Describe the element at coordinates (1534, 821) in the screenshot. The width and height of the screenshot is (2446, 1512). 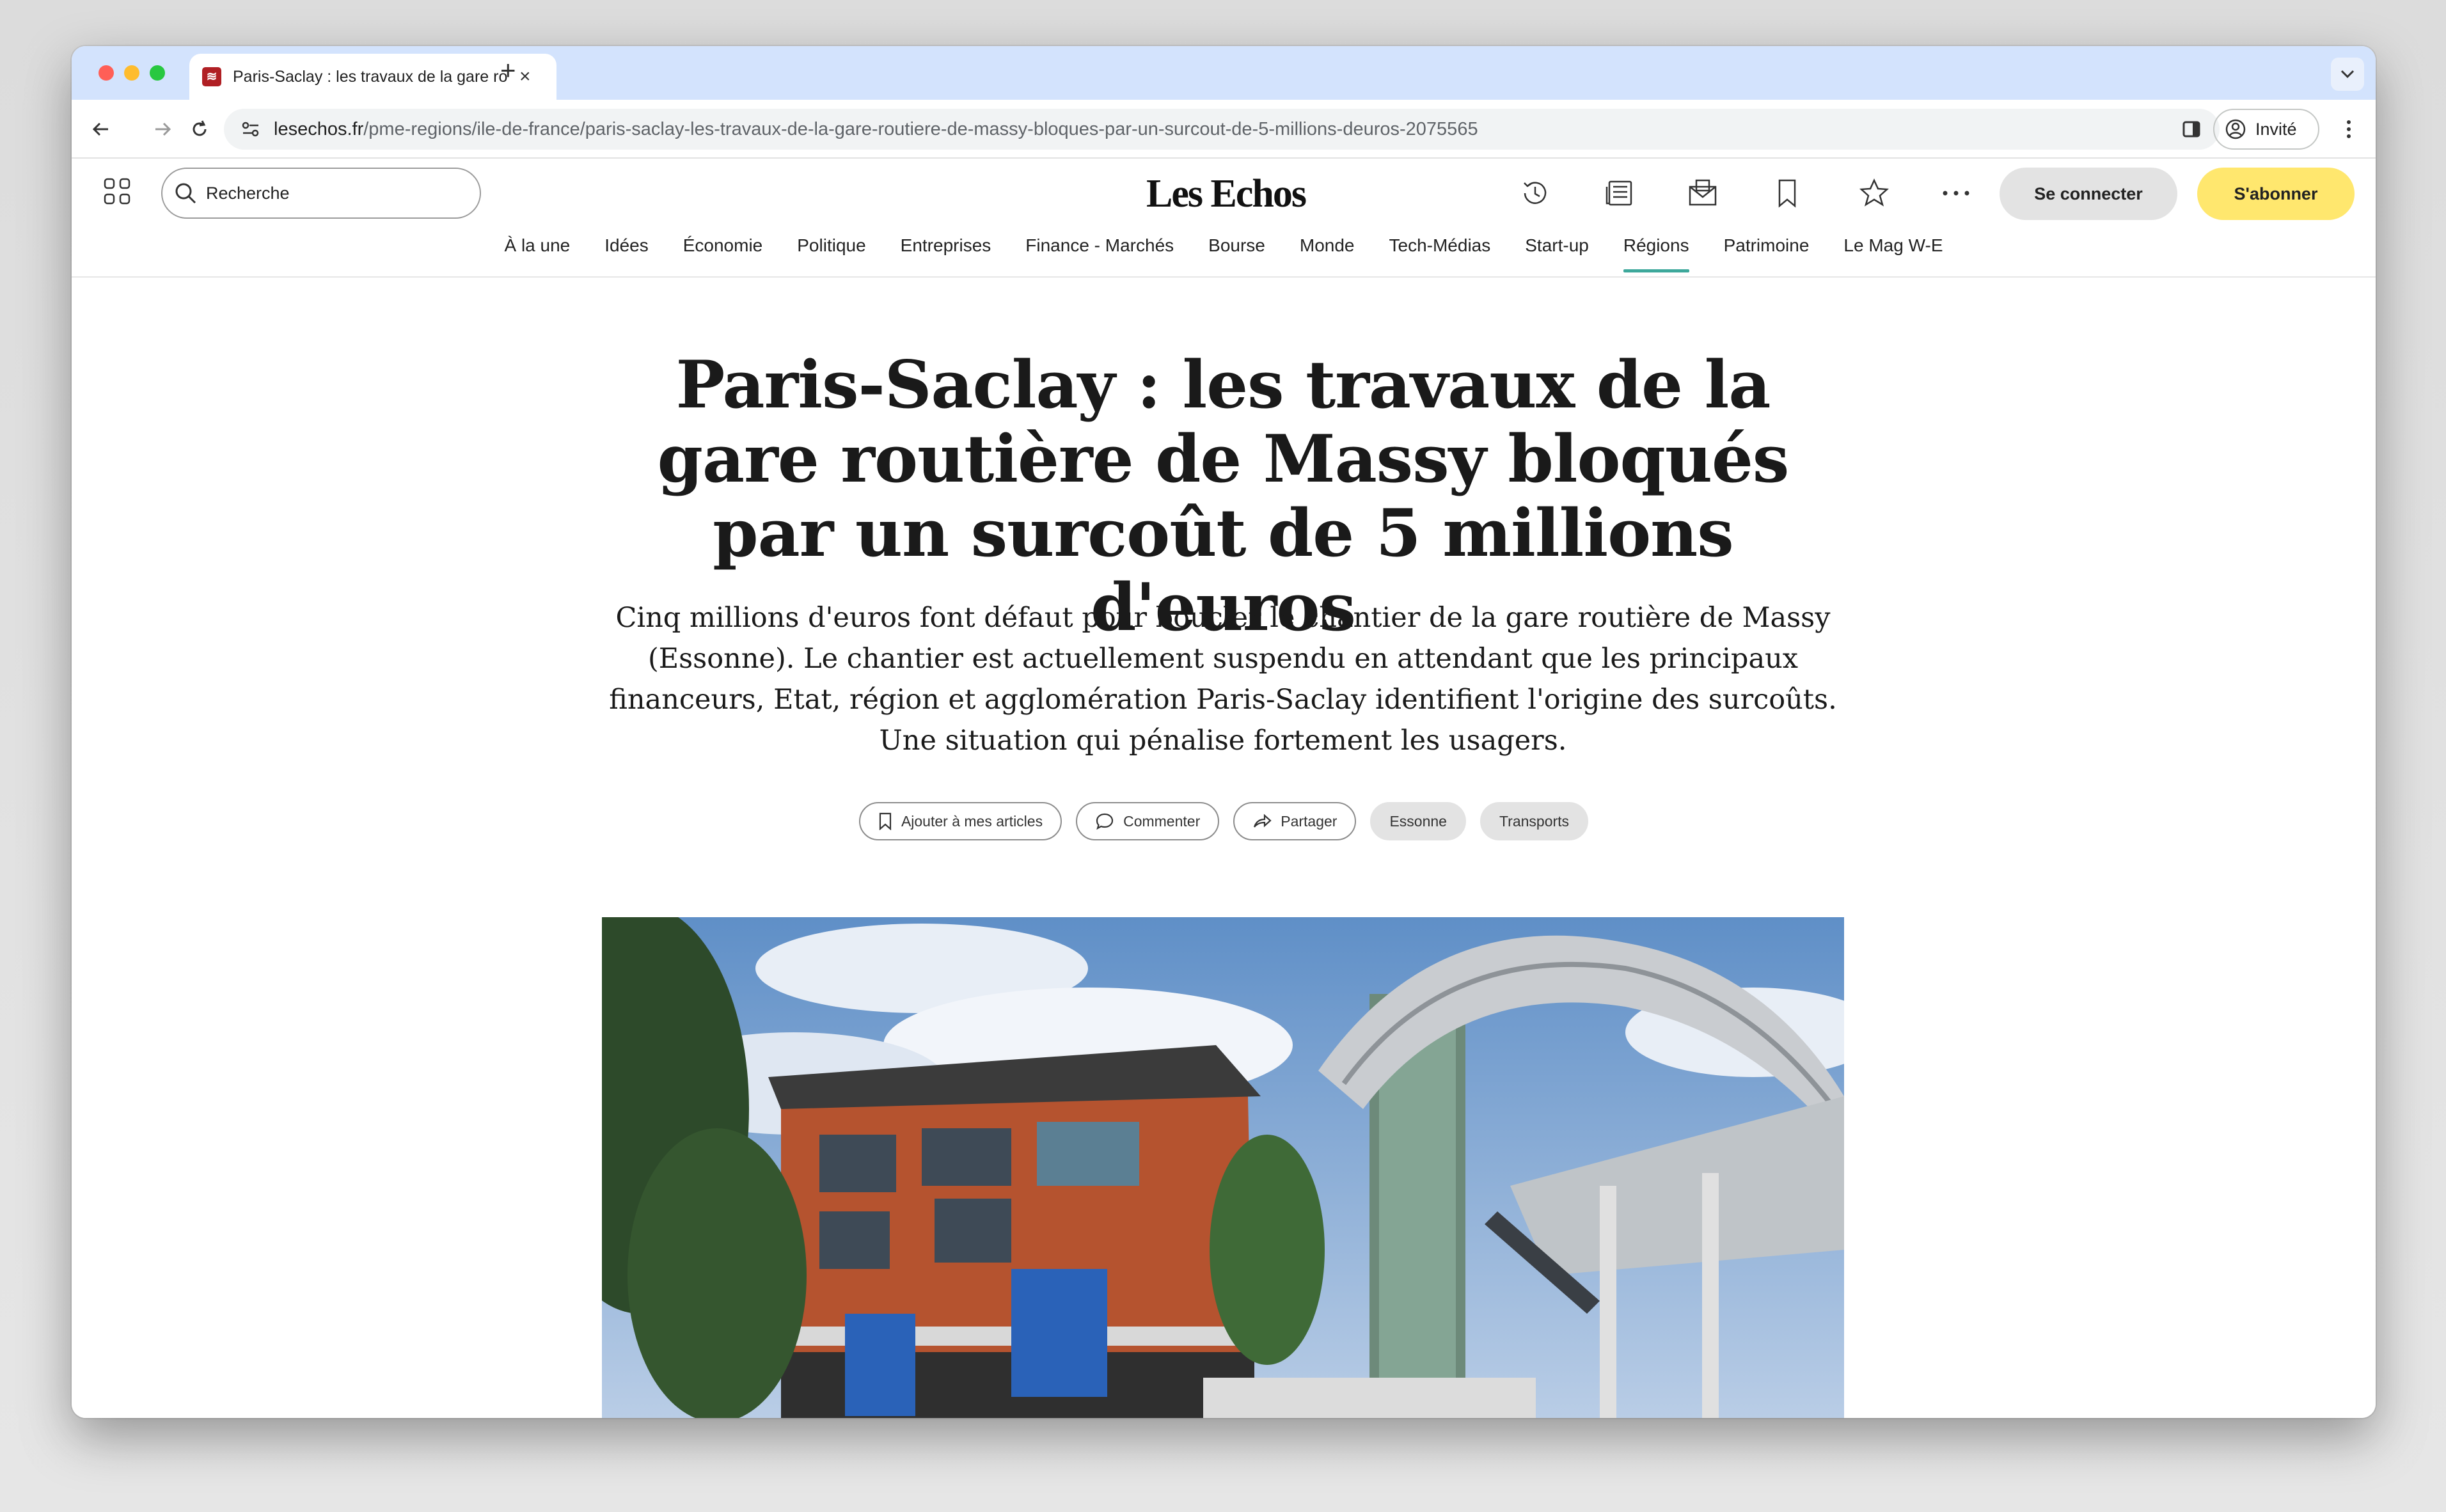
I see `tag-transports: Transports` at that location.